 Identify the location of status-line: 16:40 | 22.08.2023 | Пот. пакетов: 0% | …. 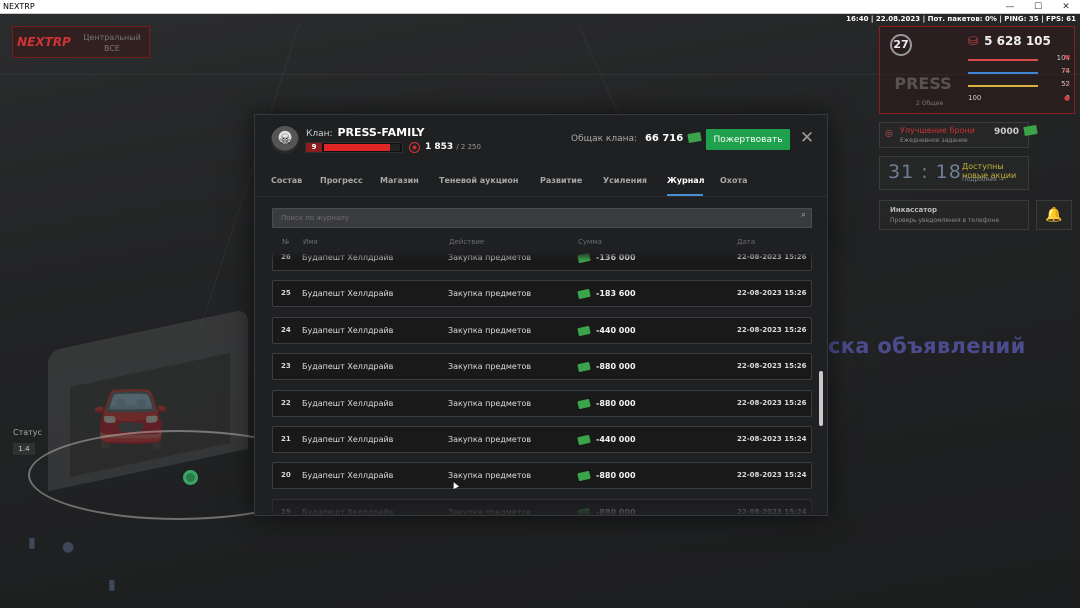
(961, 19).